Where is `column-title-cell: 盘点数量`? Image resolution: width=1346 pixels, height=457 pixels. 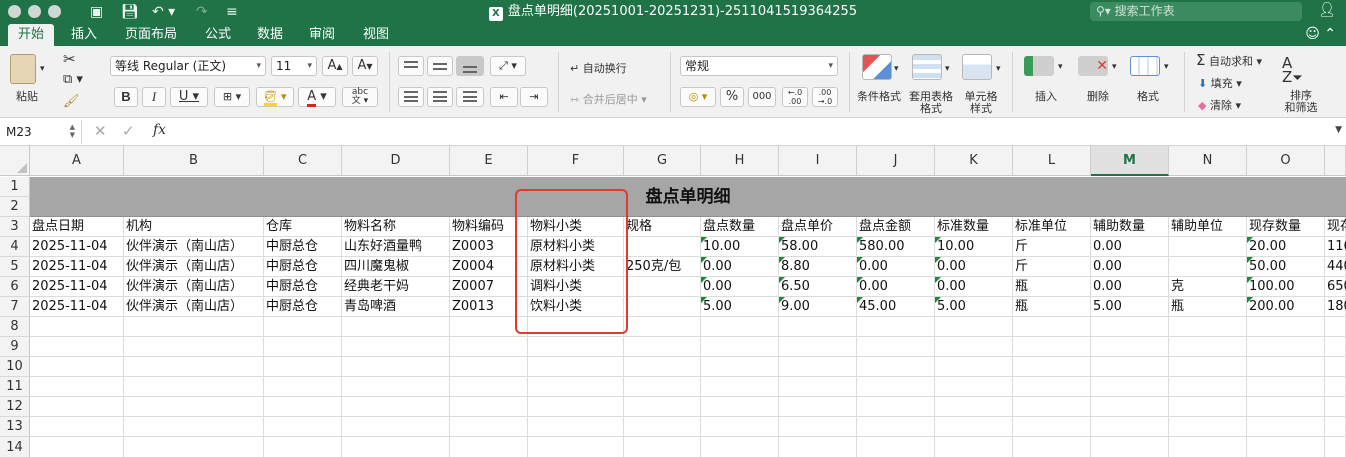 column-title-cell: 盘点数量 is located at coordinates (740, 227).